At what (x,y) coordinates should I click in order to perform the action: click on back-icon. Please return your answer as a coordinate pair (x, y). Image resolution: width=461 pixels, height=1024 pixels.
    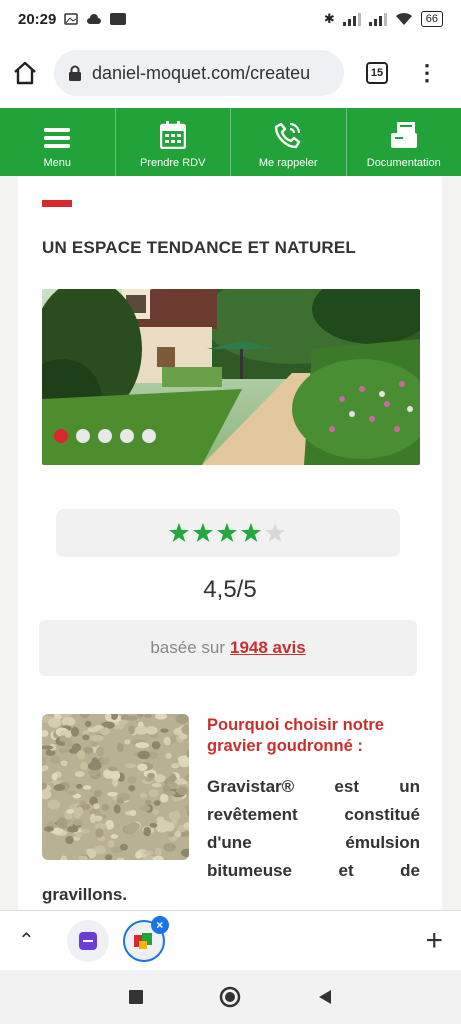
    Looking at the image, I should click on (325, 997).